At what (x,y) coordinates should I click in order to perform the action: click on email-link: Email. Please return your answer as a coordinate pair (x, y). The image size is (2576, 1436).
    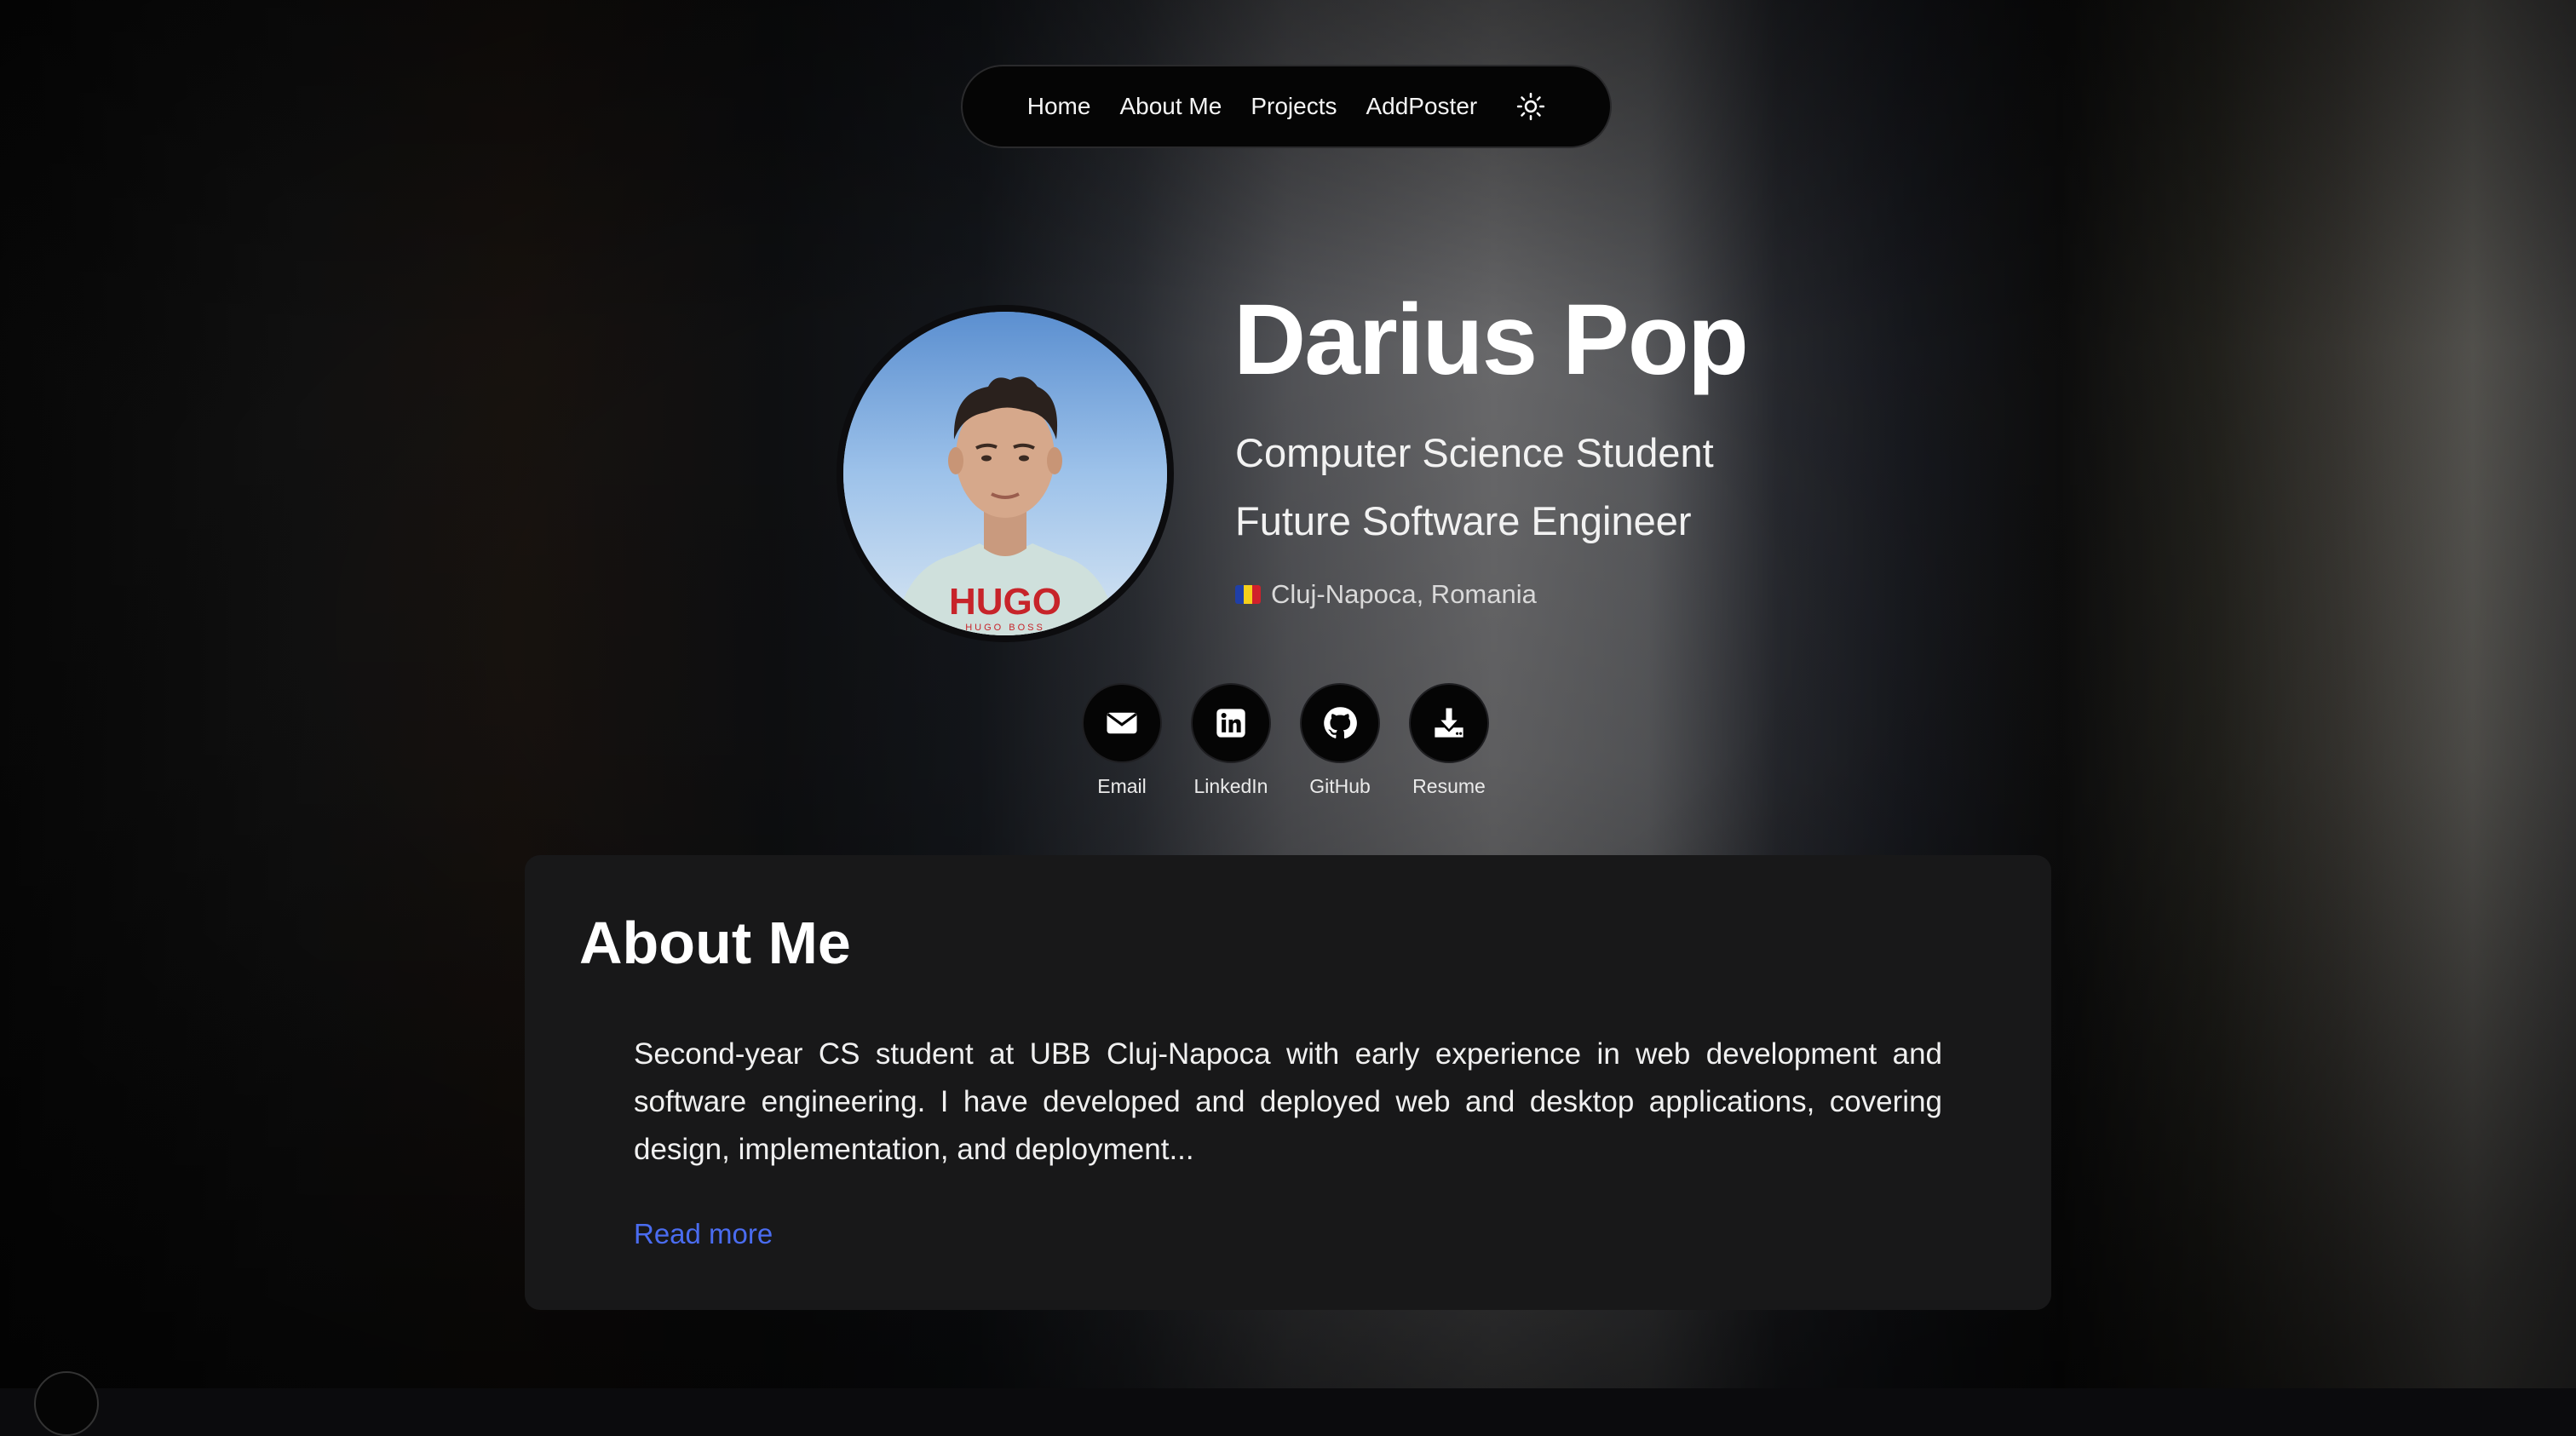
    Looking at the image, I should click on (1122, 740).